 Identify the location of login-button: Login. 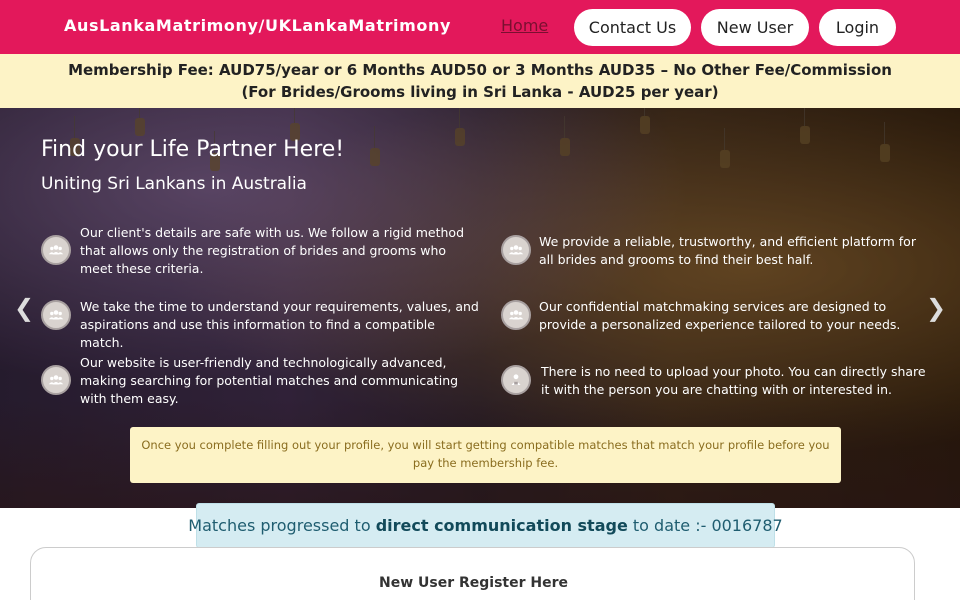
(857, 27).